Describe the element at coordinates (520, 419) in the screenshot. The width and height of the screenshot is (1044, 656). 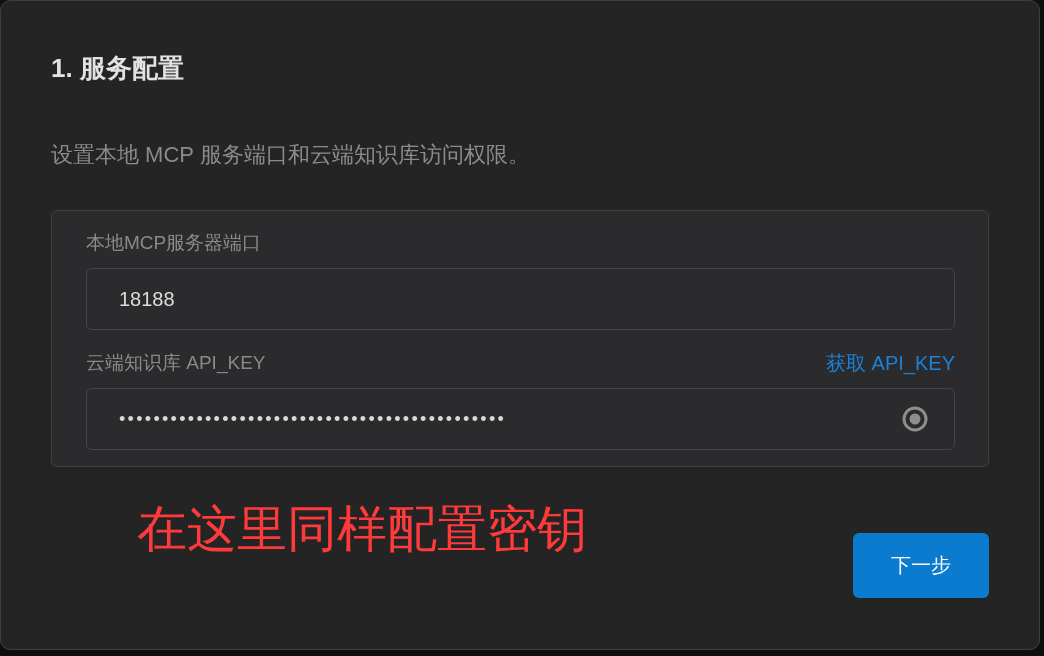
I see `api-key-field: •••••••••••••••••••••••••••••••••••••••••••••` at that location.